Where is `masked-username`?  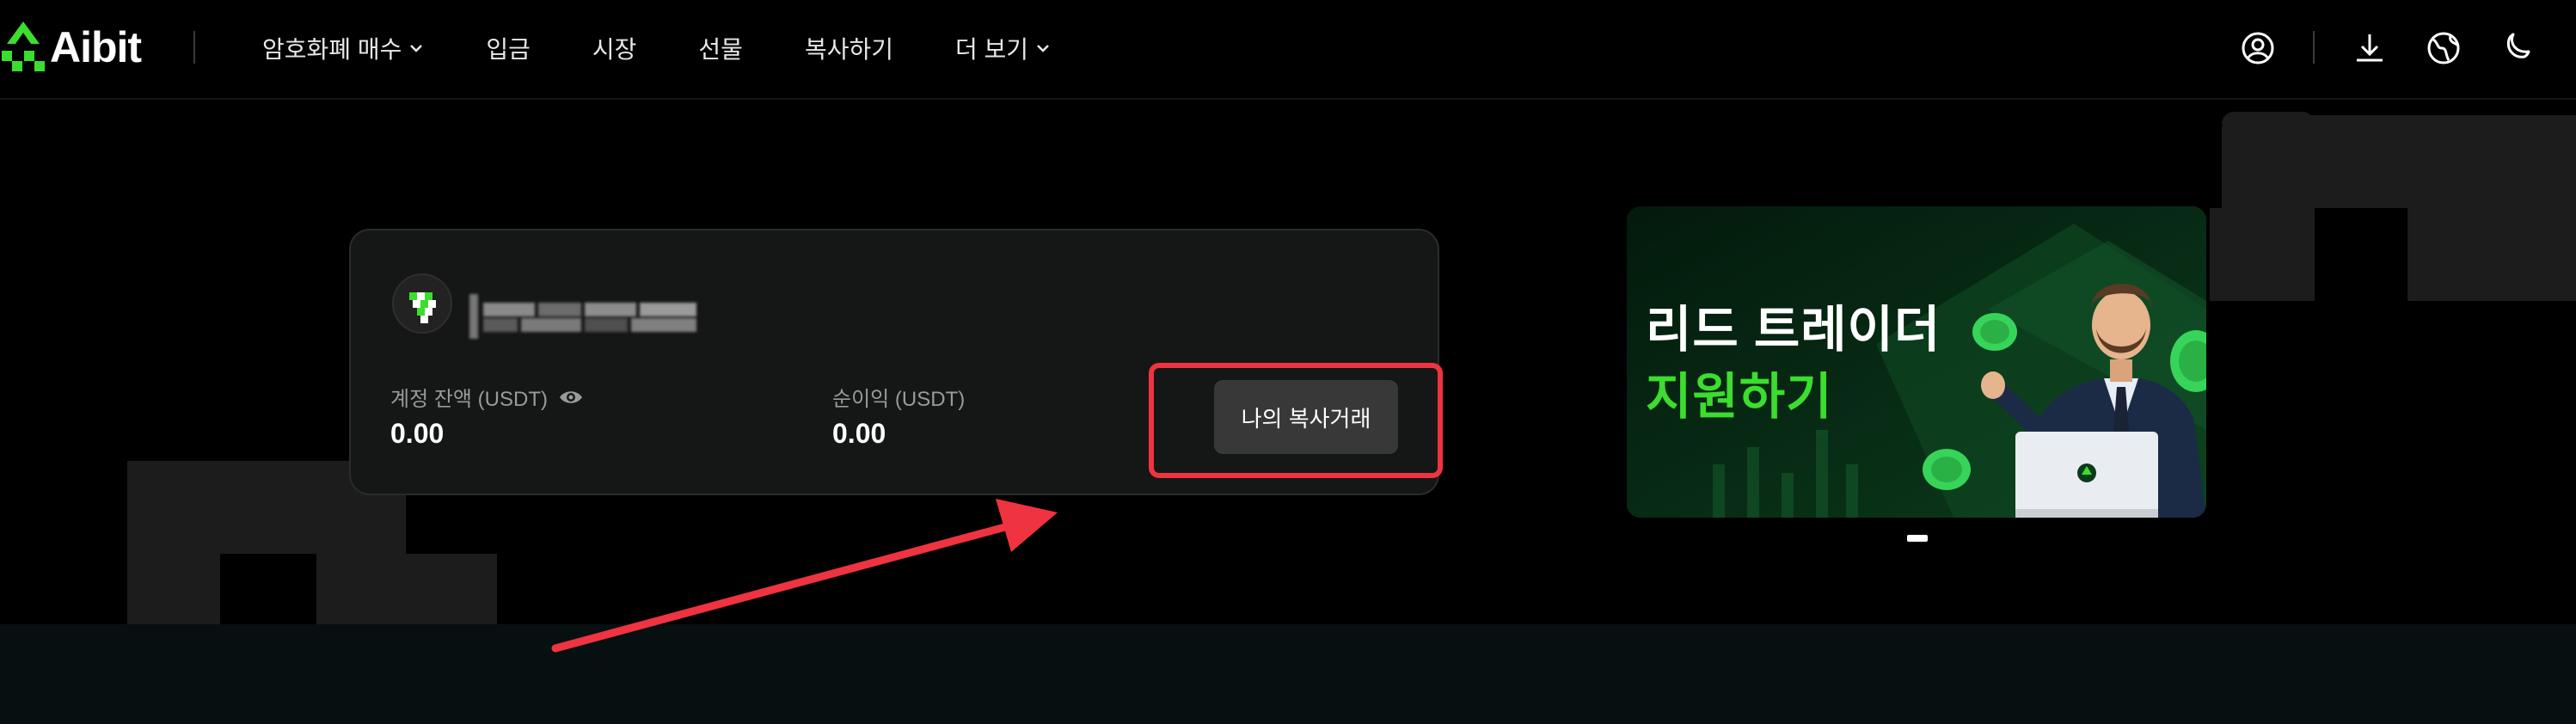
masked-username is located at coordinates (582, 316).